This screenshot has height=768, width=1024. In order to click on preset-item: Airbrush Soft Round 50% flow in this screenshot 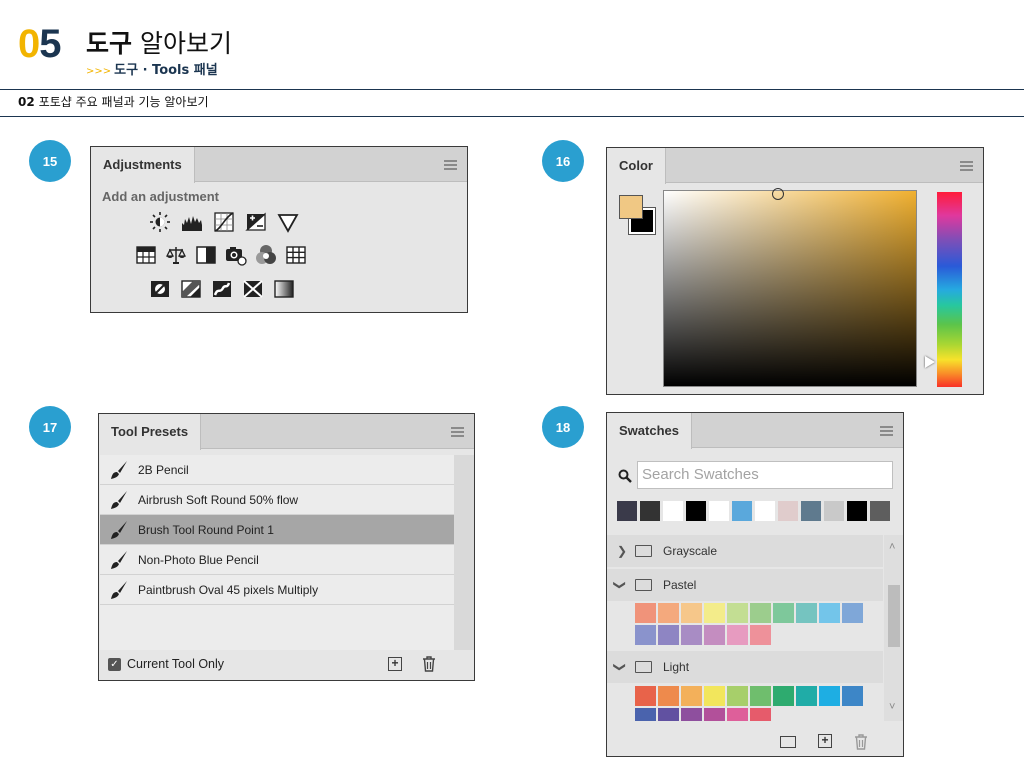, I will do `click(277, 500)`.